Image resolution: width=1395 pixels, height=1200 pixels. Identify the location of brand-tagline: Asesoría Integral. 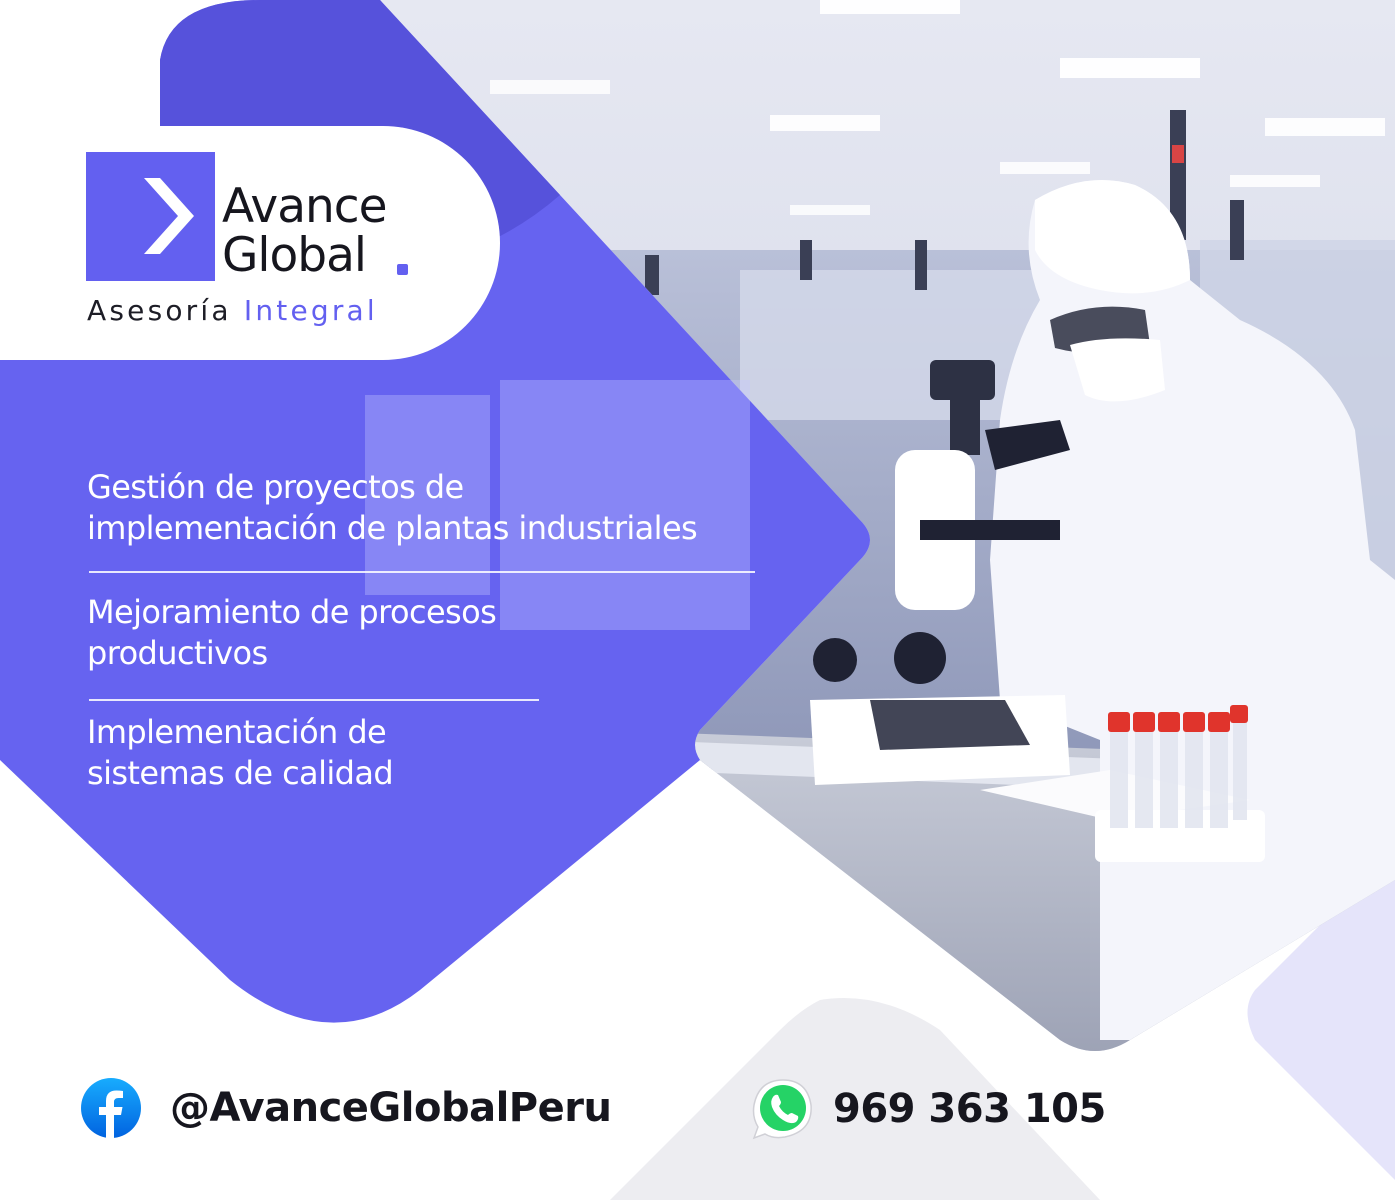
(232, 310).